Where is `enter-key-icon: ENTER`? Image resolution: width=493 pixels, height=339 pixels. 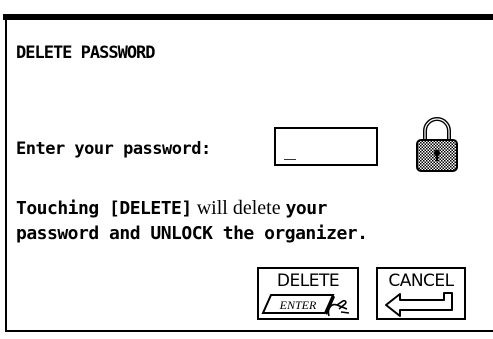 enter-key-icon: ENTER is located at coordinates (305, 305).